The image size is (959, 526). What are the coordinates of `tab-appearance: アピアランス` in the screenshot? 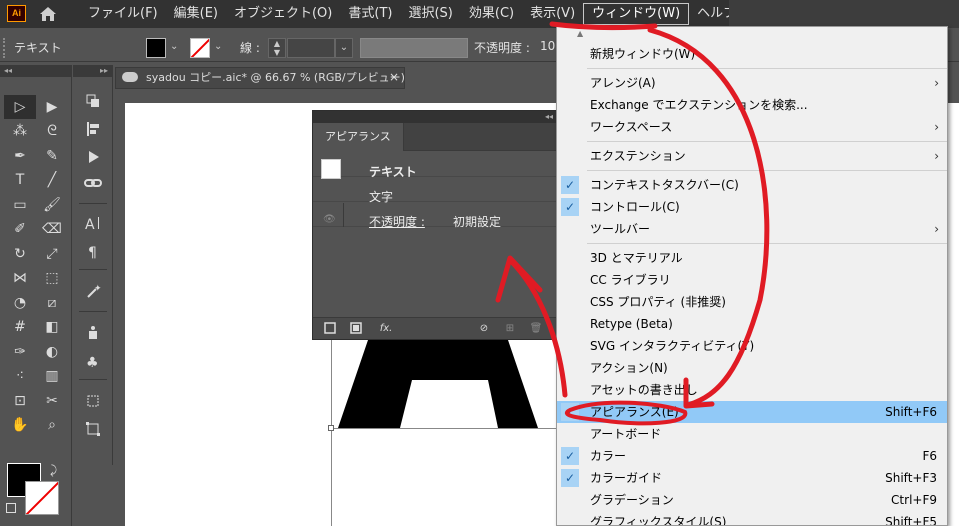 It's located at (358, 137).